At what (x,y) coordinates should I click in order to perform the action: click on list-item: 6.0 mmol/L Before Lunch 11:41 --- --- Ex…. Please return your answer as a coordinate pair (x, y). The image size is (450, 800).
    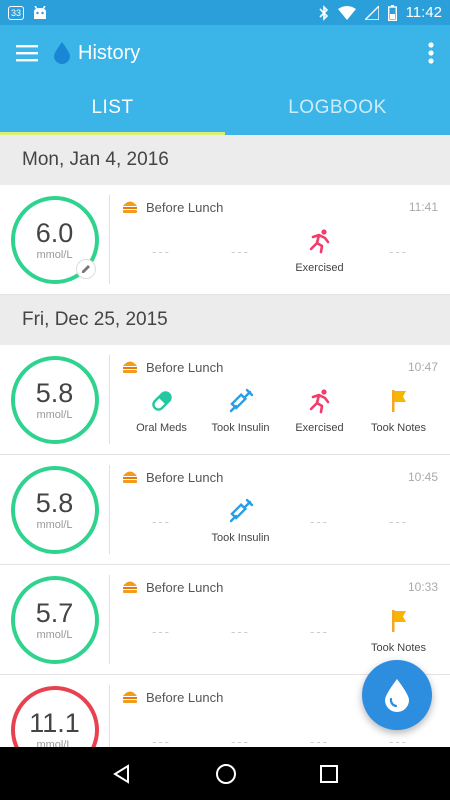
    Looking at the image, I should click on (225, 240).